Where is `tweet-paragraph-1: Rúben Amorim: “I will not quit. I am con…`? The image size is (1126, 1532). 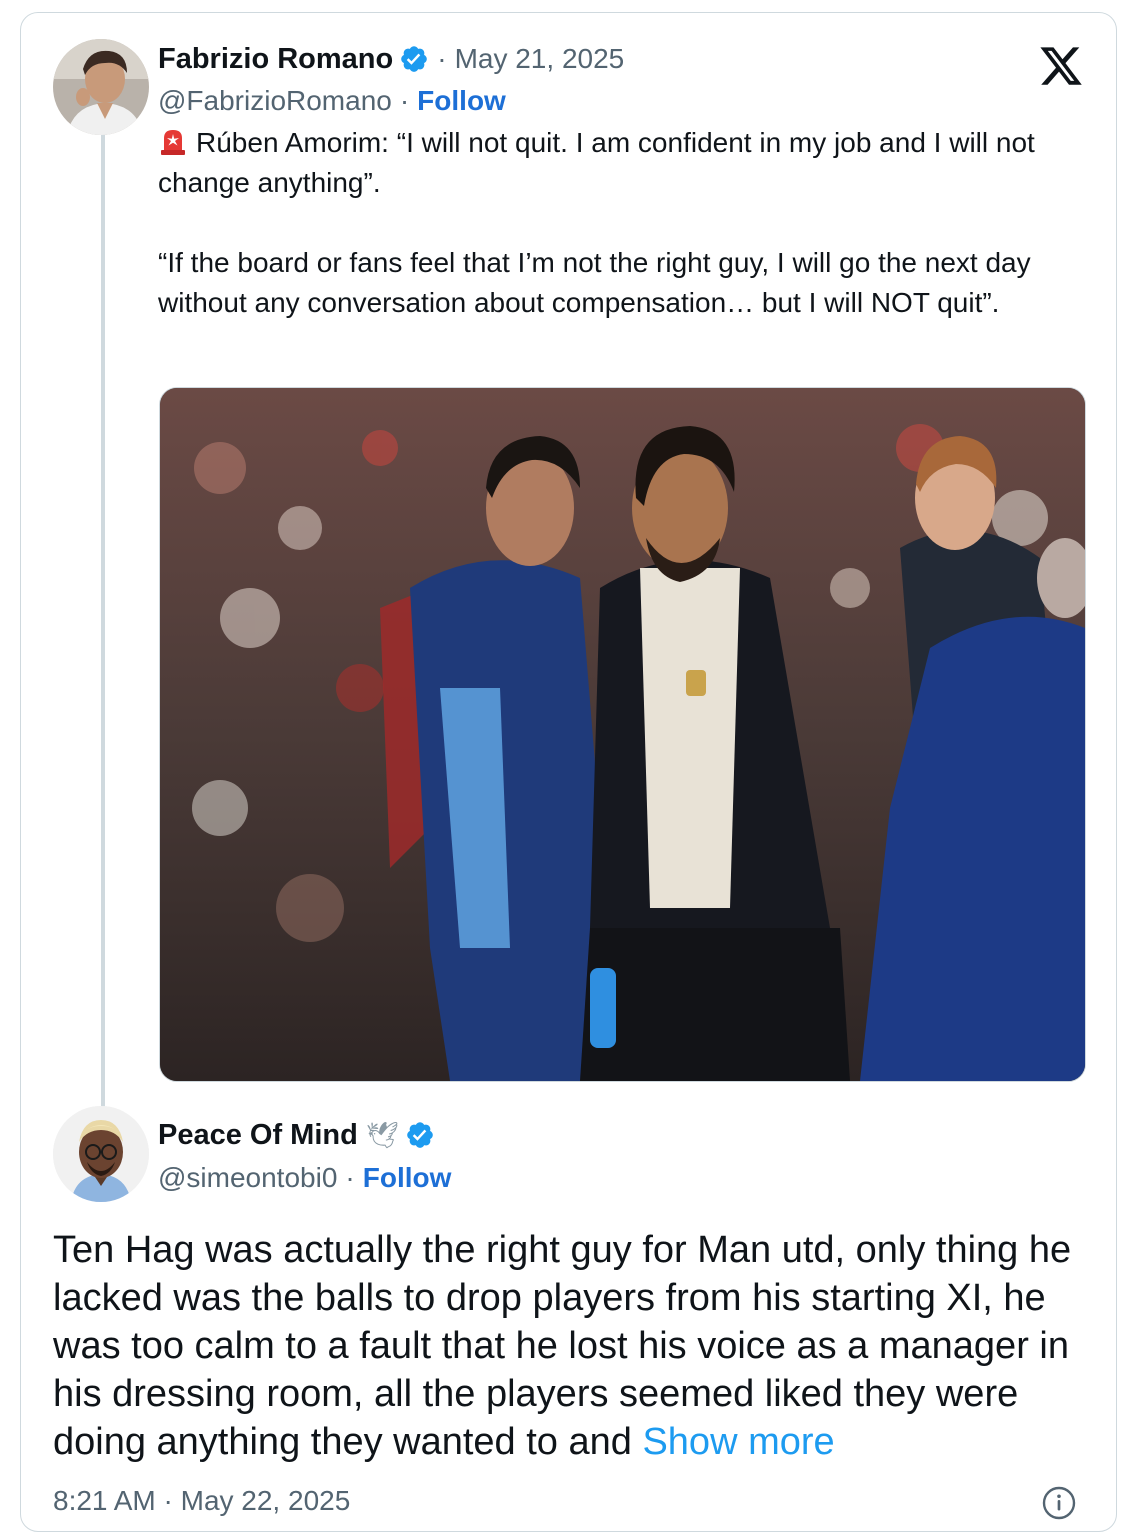 tweet-paragraph-1: Rúben Amorim: “I will not quit. I am con… is located at coordinates (625, 163).